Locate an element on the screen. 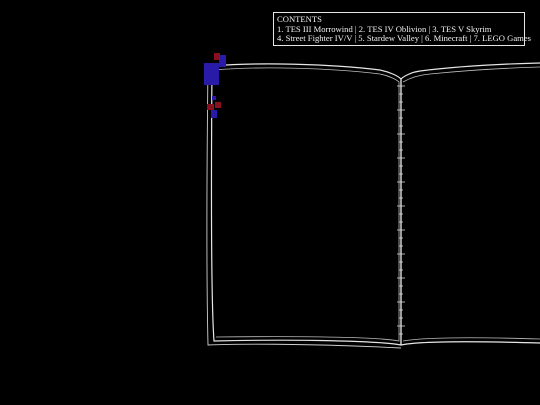 This screenshot has width=540, height=405. bookmark-tab-red-top is located at coordinates (217, 56).